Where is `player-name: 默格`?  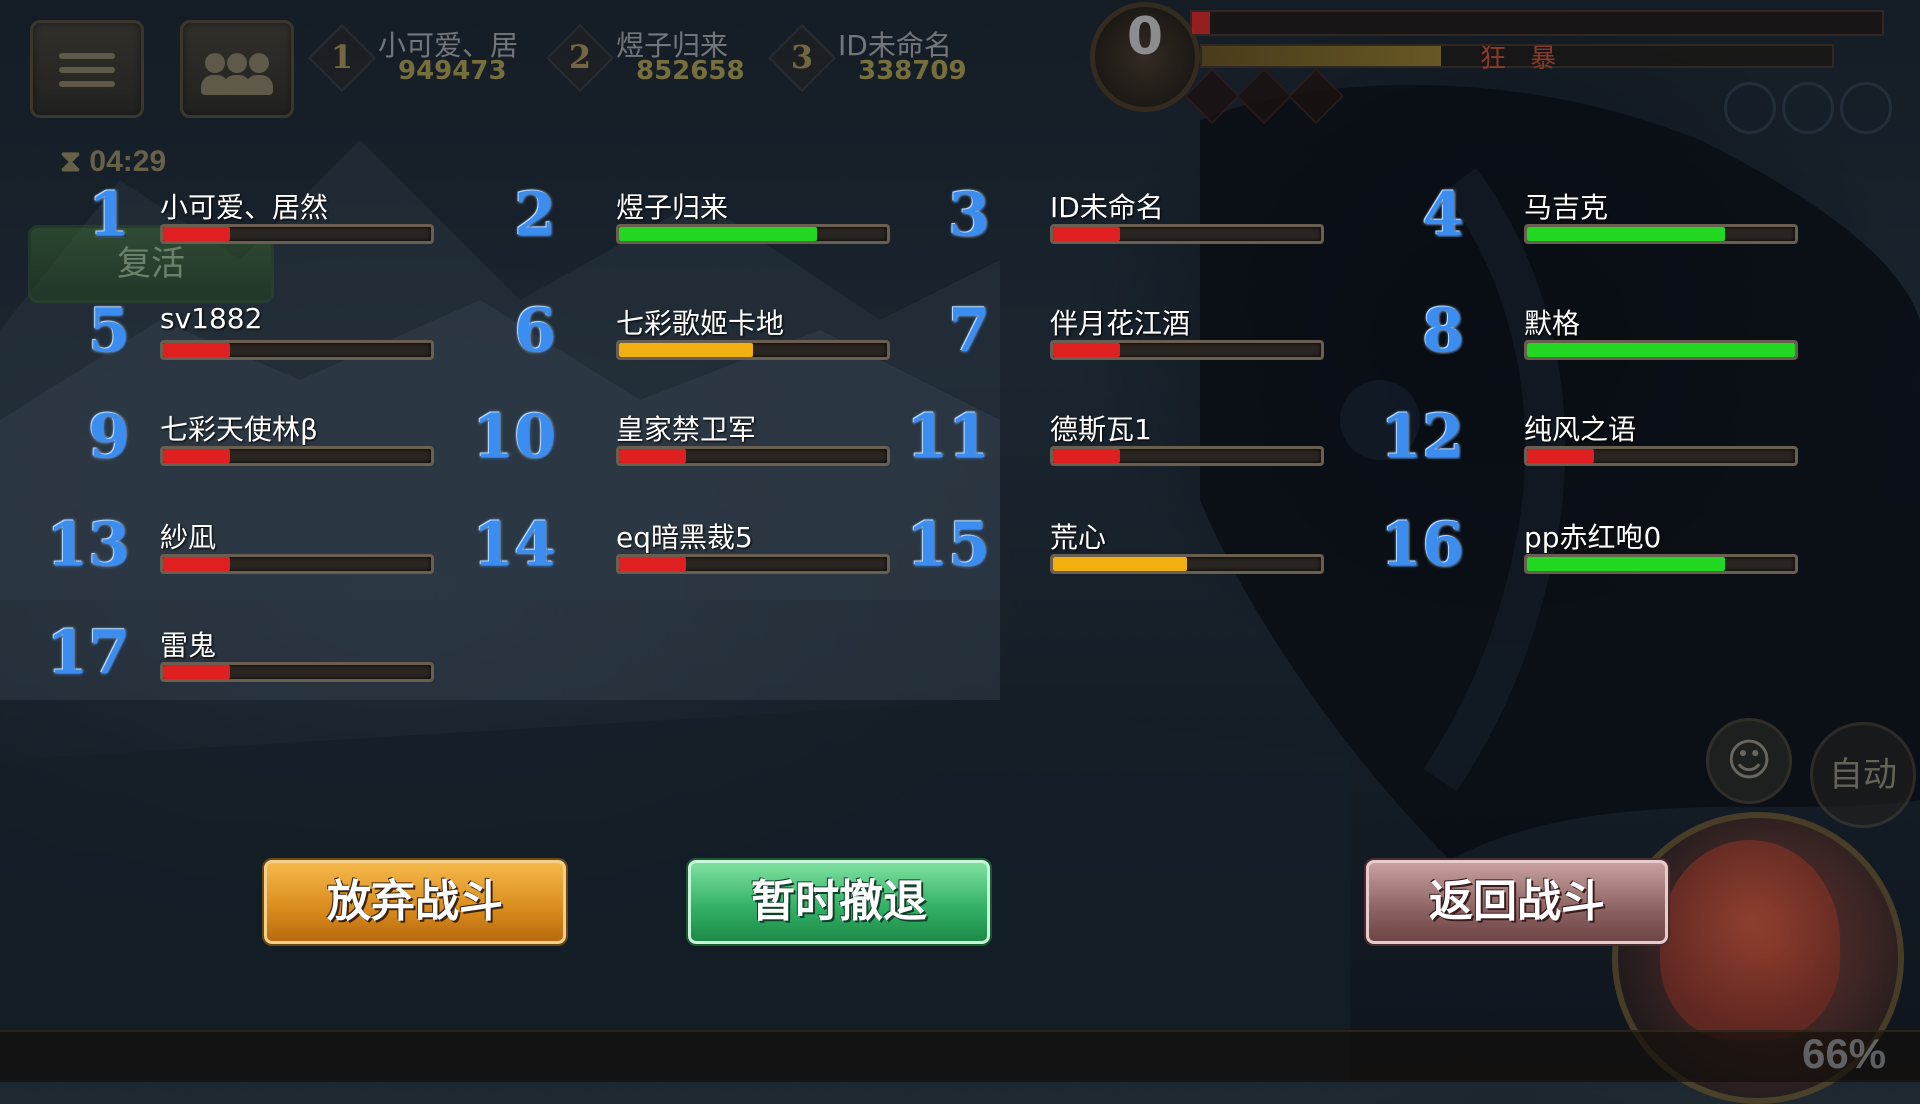
player-name: 默格 is located at coordinates (1552, 323).